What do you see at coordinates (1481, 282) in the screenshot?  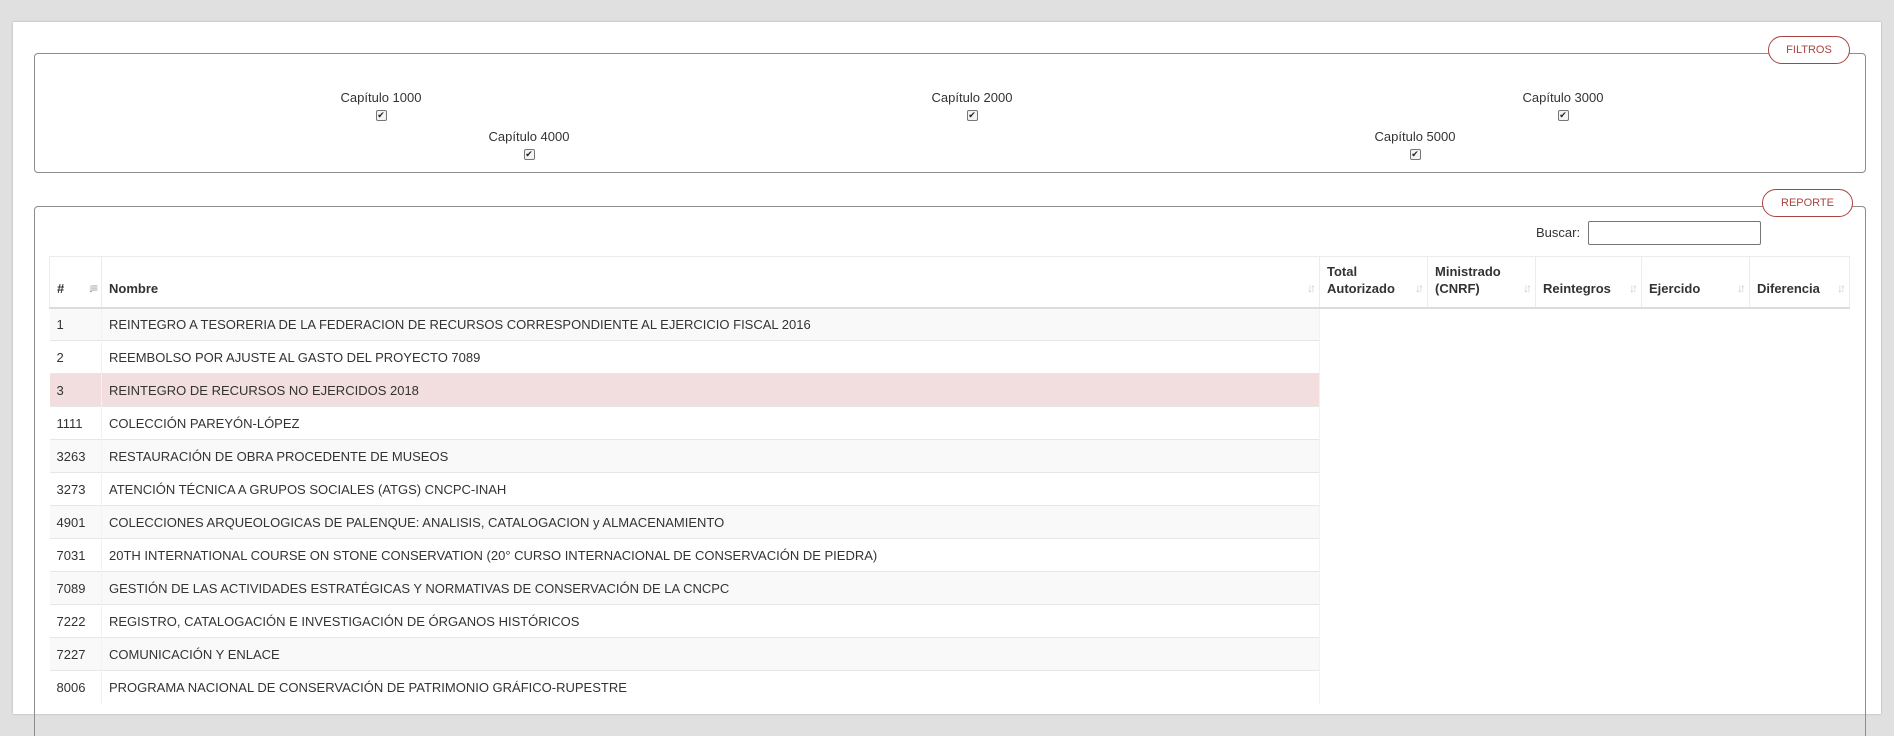 I see `column-header-ministrado: Ministrado (CNRF) ↓↑` at bounding box center [1481, 282].